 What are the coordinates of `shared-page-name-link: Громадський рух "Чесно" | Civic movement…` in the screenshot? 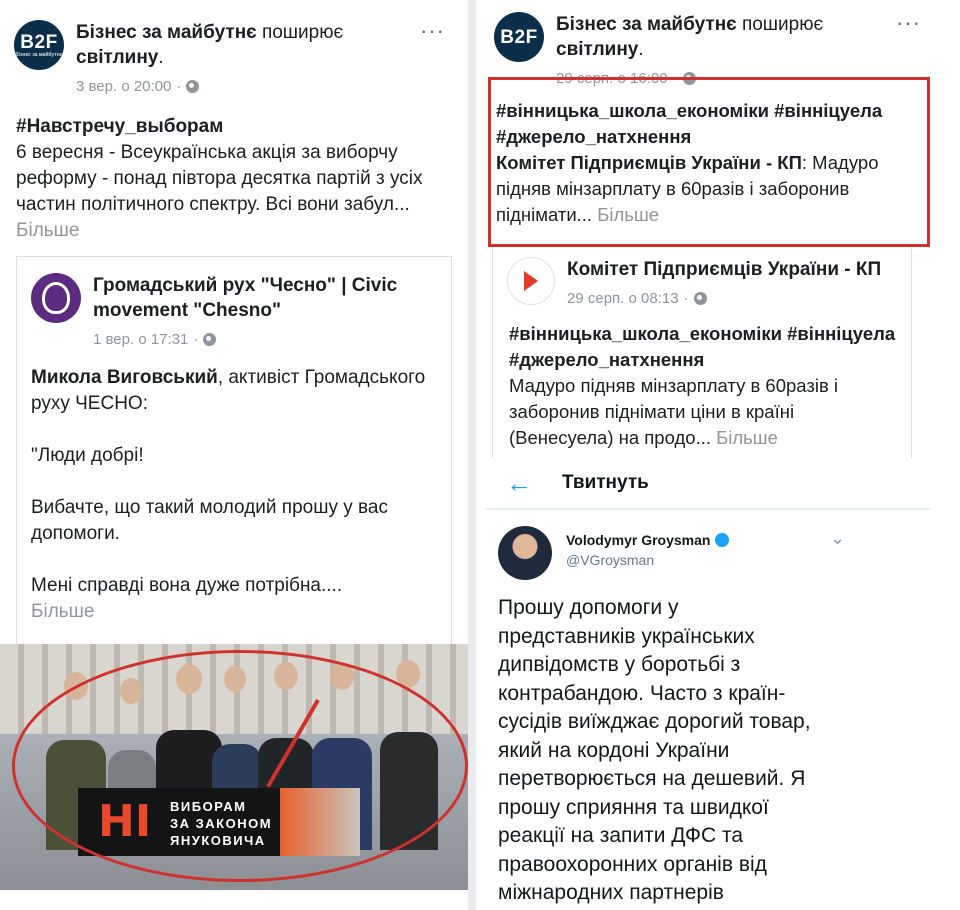 It's located at (245, 298).